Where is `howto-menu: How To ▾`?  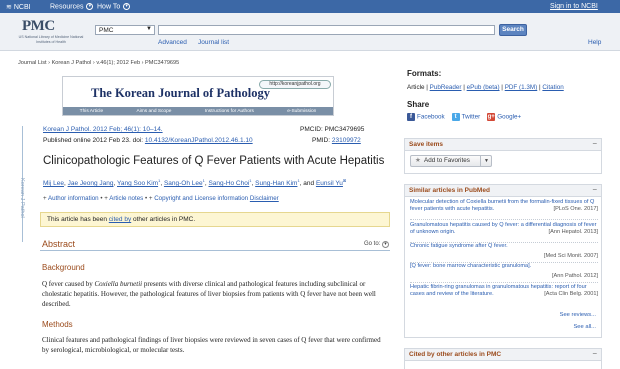 howto-menu: How To ▾ is located at coordinates (114, 6).